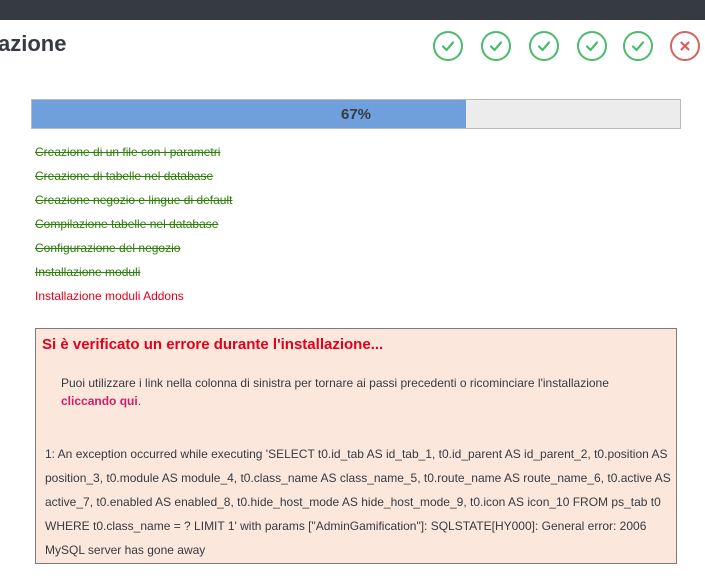  I want to click on step-5-done-indicator, so click(638, 46).